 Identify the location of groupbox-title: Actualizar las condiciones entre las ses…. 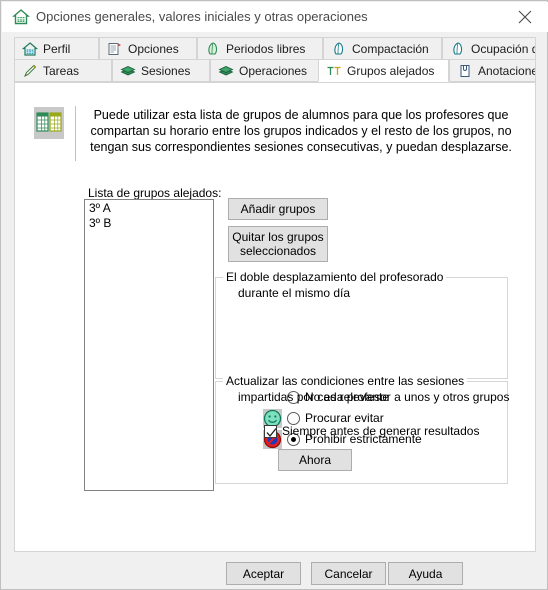
(345, 381).